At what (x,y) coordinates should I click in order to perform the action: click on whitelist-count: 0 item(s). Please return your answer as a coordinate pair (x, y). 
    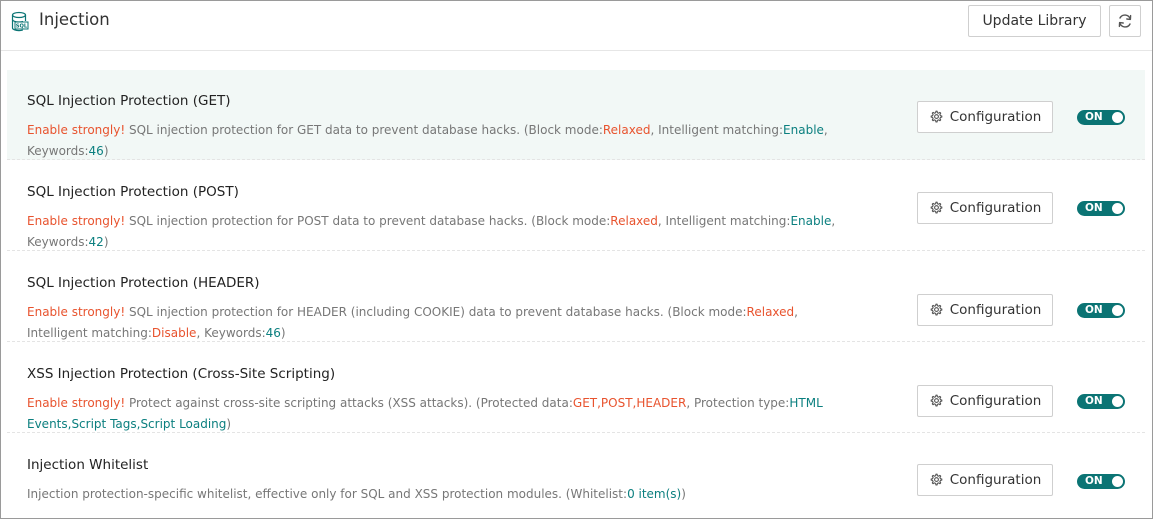
    Looking at the image, I should click on (654, 494).